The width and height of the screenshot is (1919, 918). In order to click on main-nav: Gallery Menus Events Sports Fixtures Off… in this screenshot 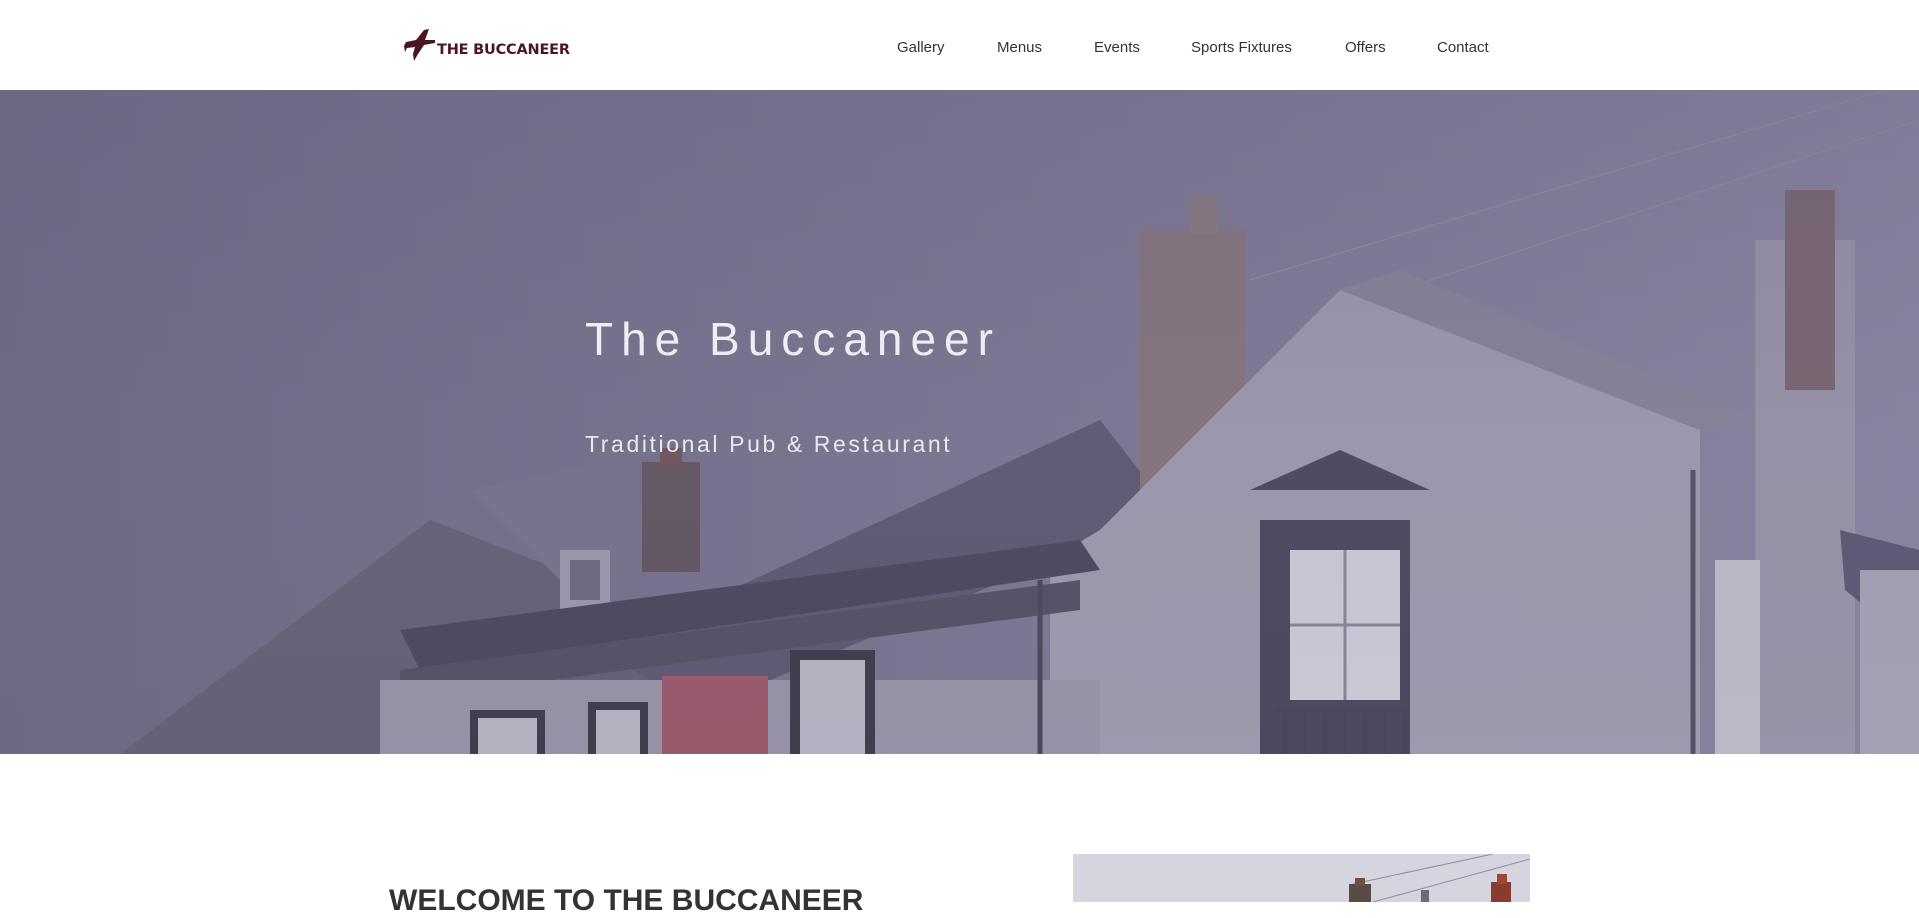, I will do `click(959, 50)`.